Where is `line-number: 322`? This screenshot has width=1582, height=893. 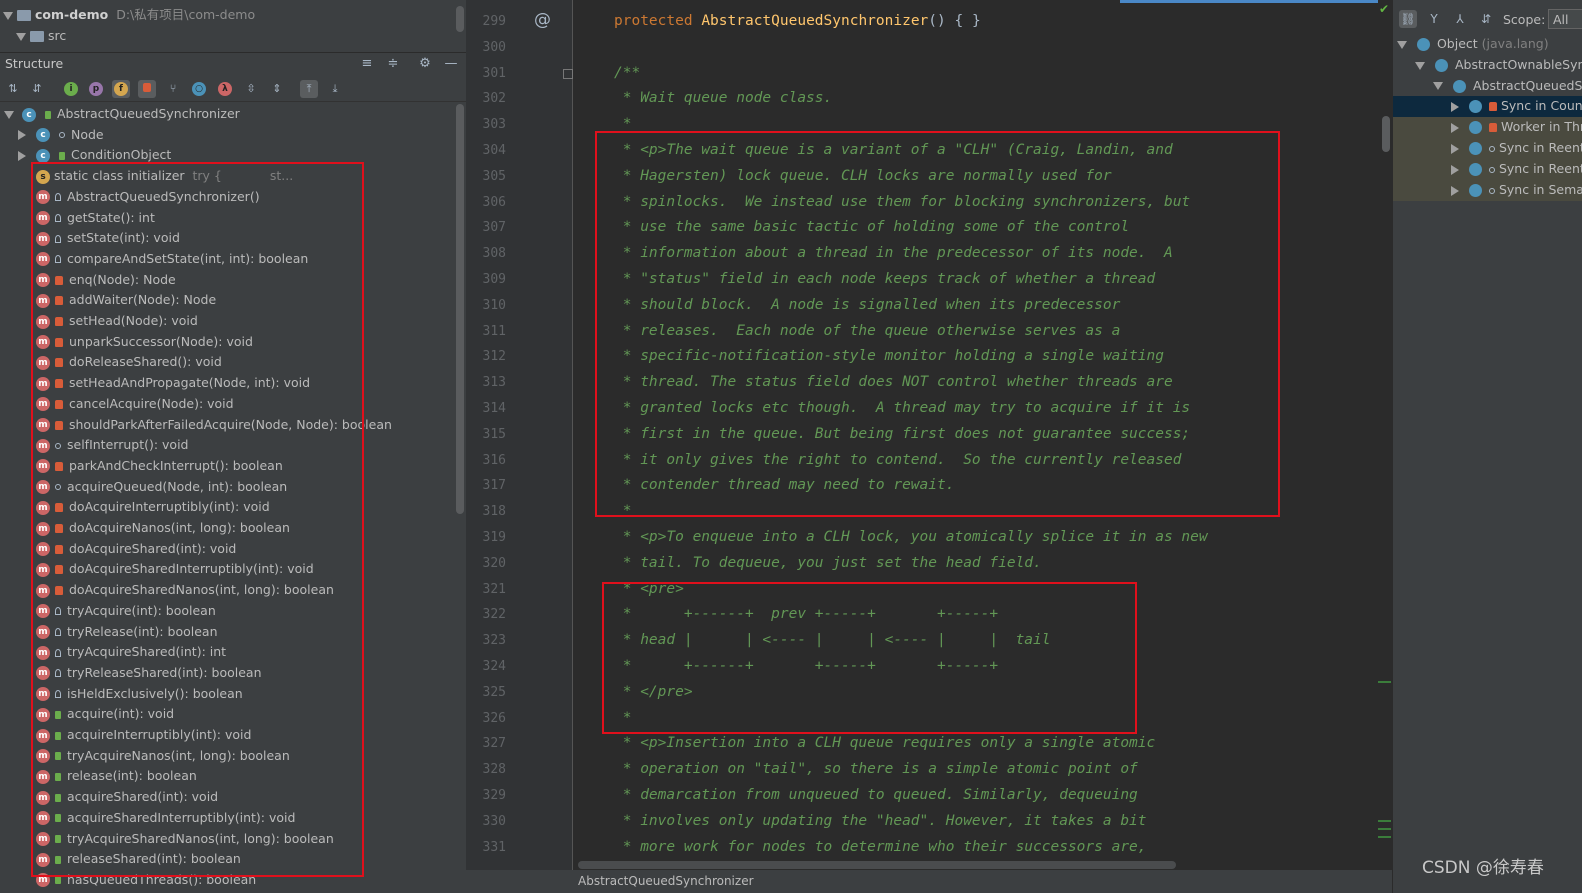
line-number: 322 is located at coordinates (486, 614).